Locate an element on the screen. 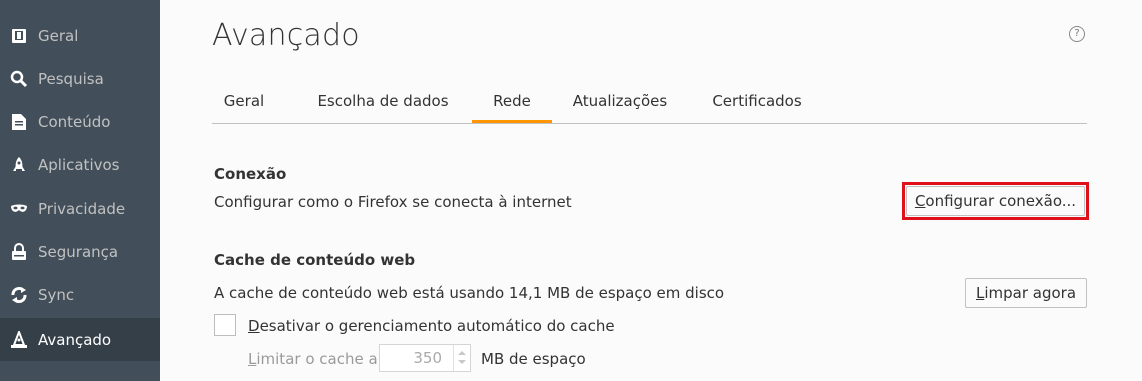 This screenshot has height=381, width=1142. clear-cache-button: Limpar agora is located at coordinates (1026, 293).